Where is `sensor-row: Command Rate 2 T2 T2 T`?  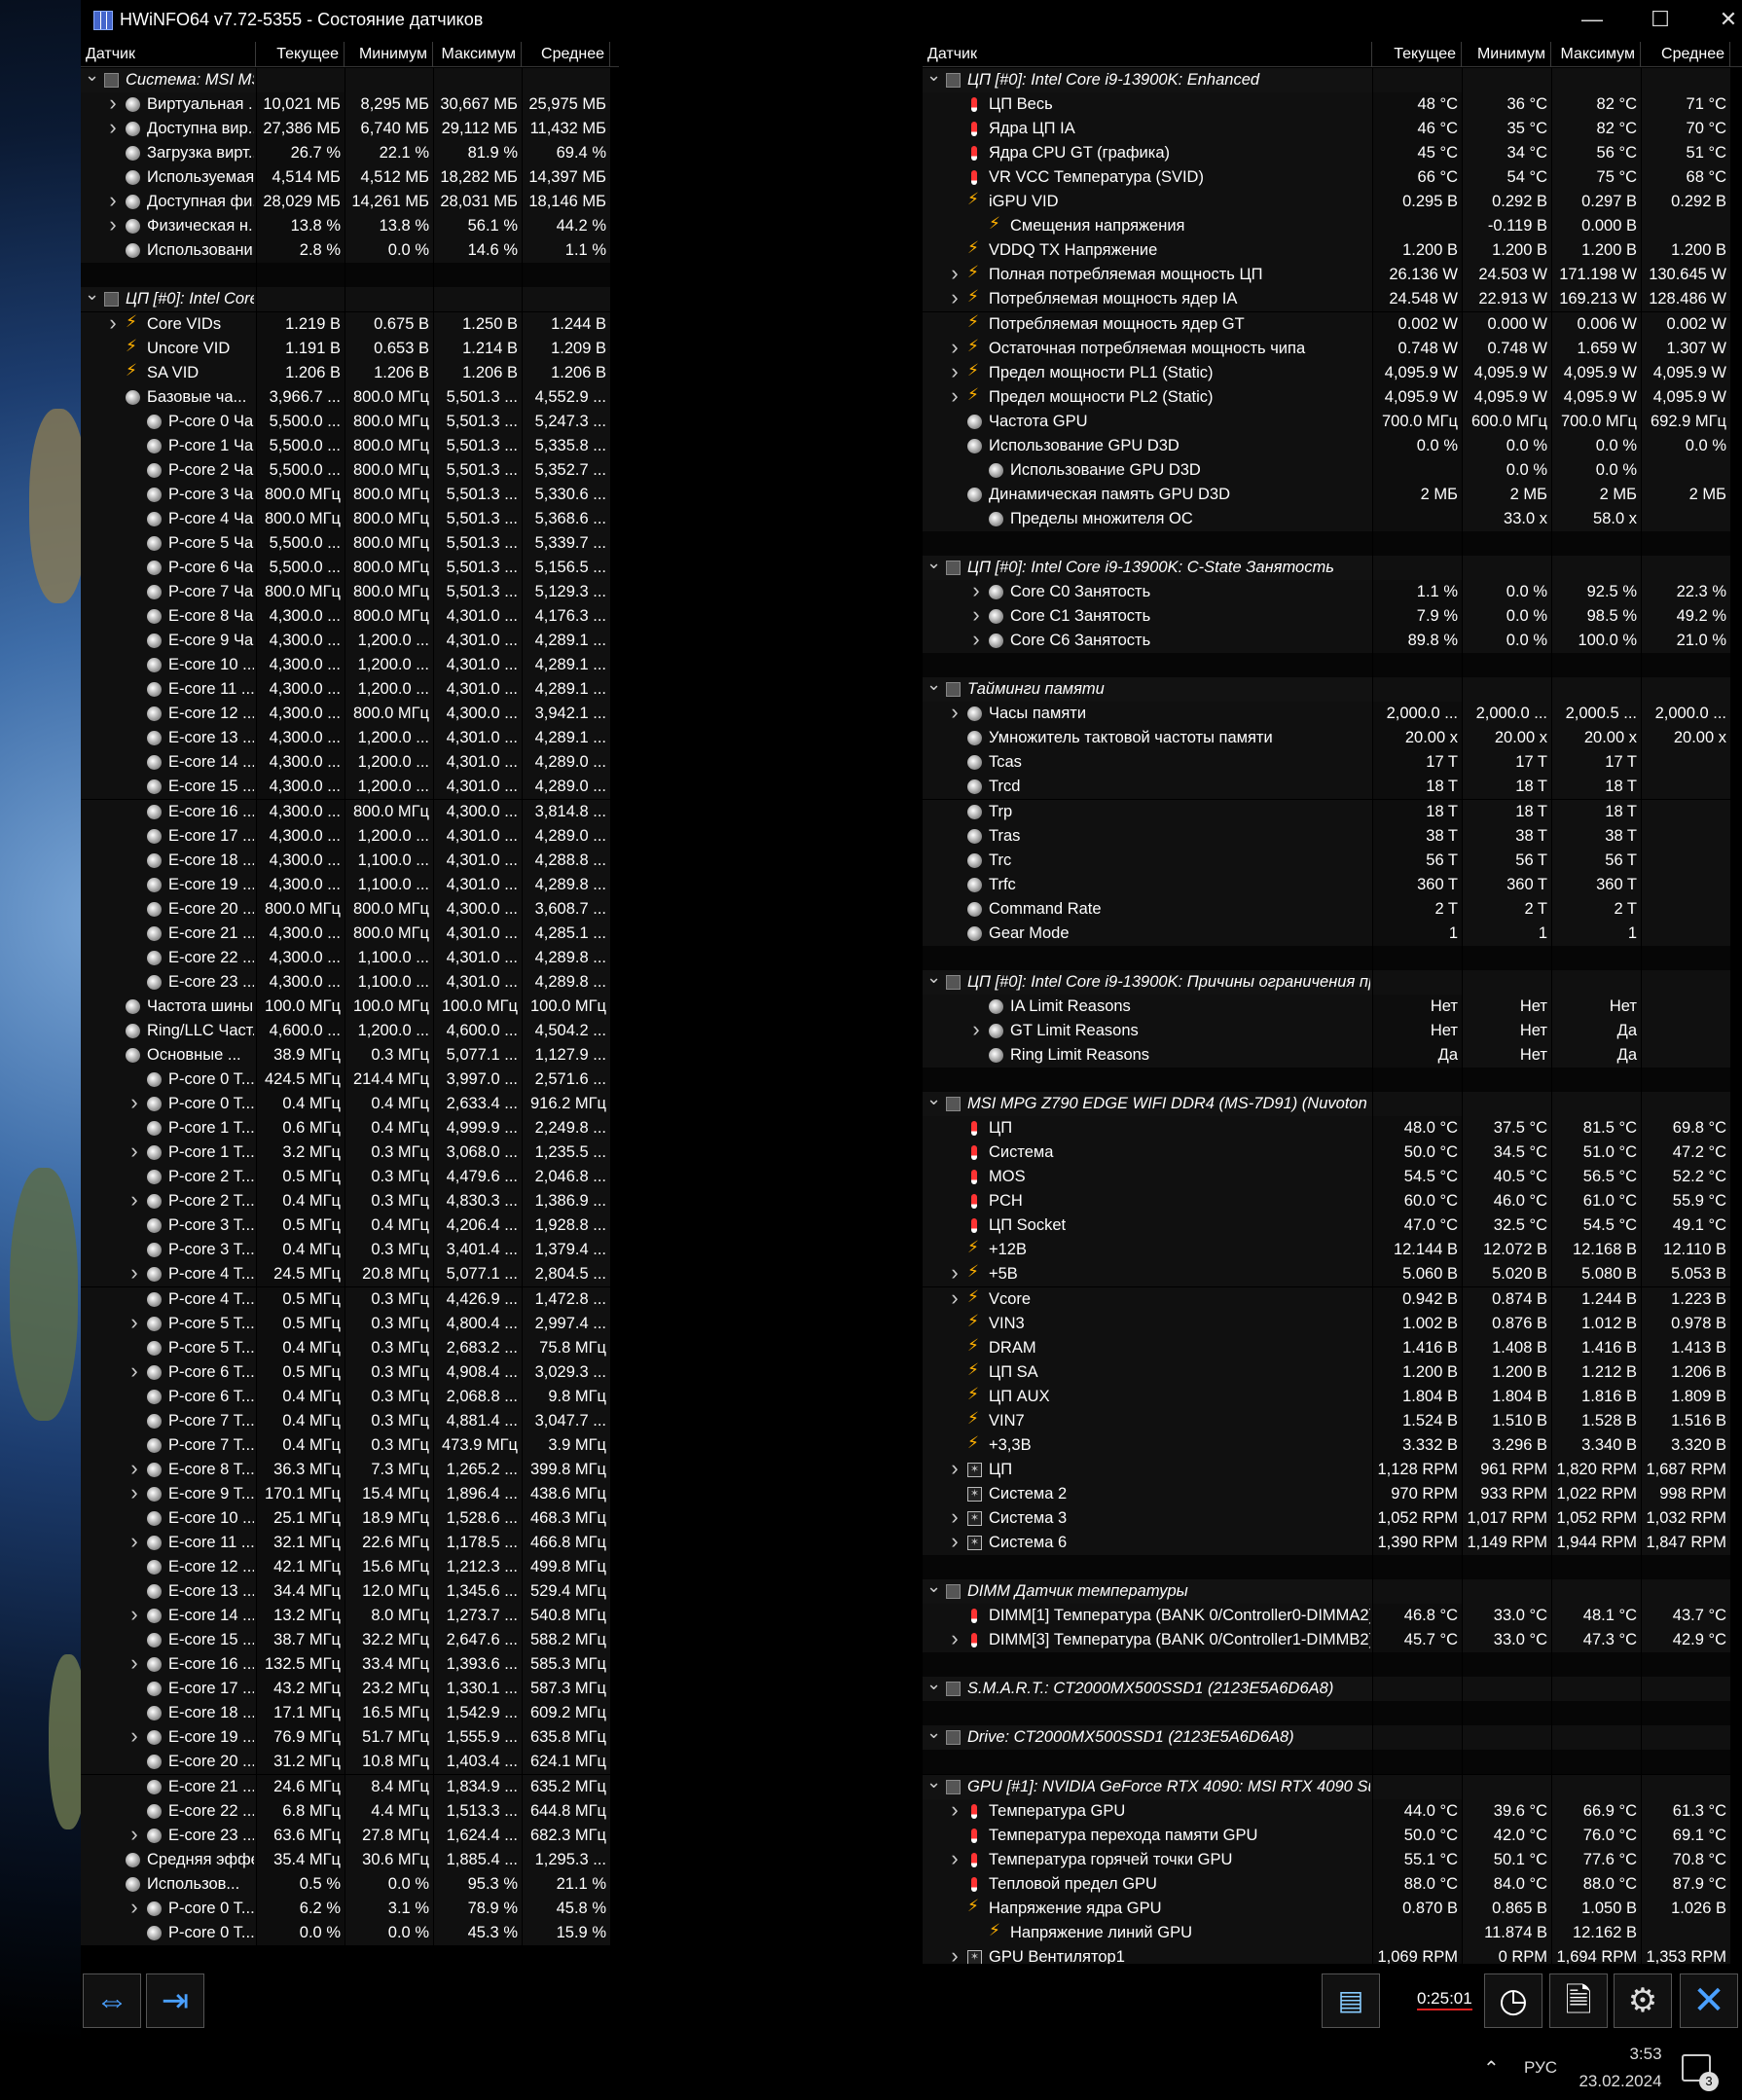
sensor-row: Command Rate 2 T2 T2 T is located at coordinates (1326, 909).